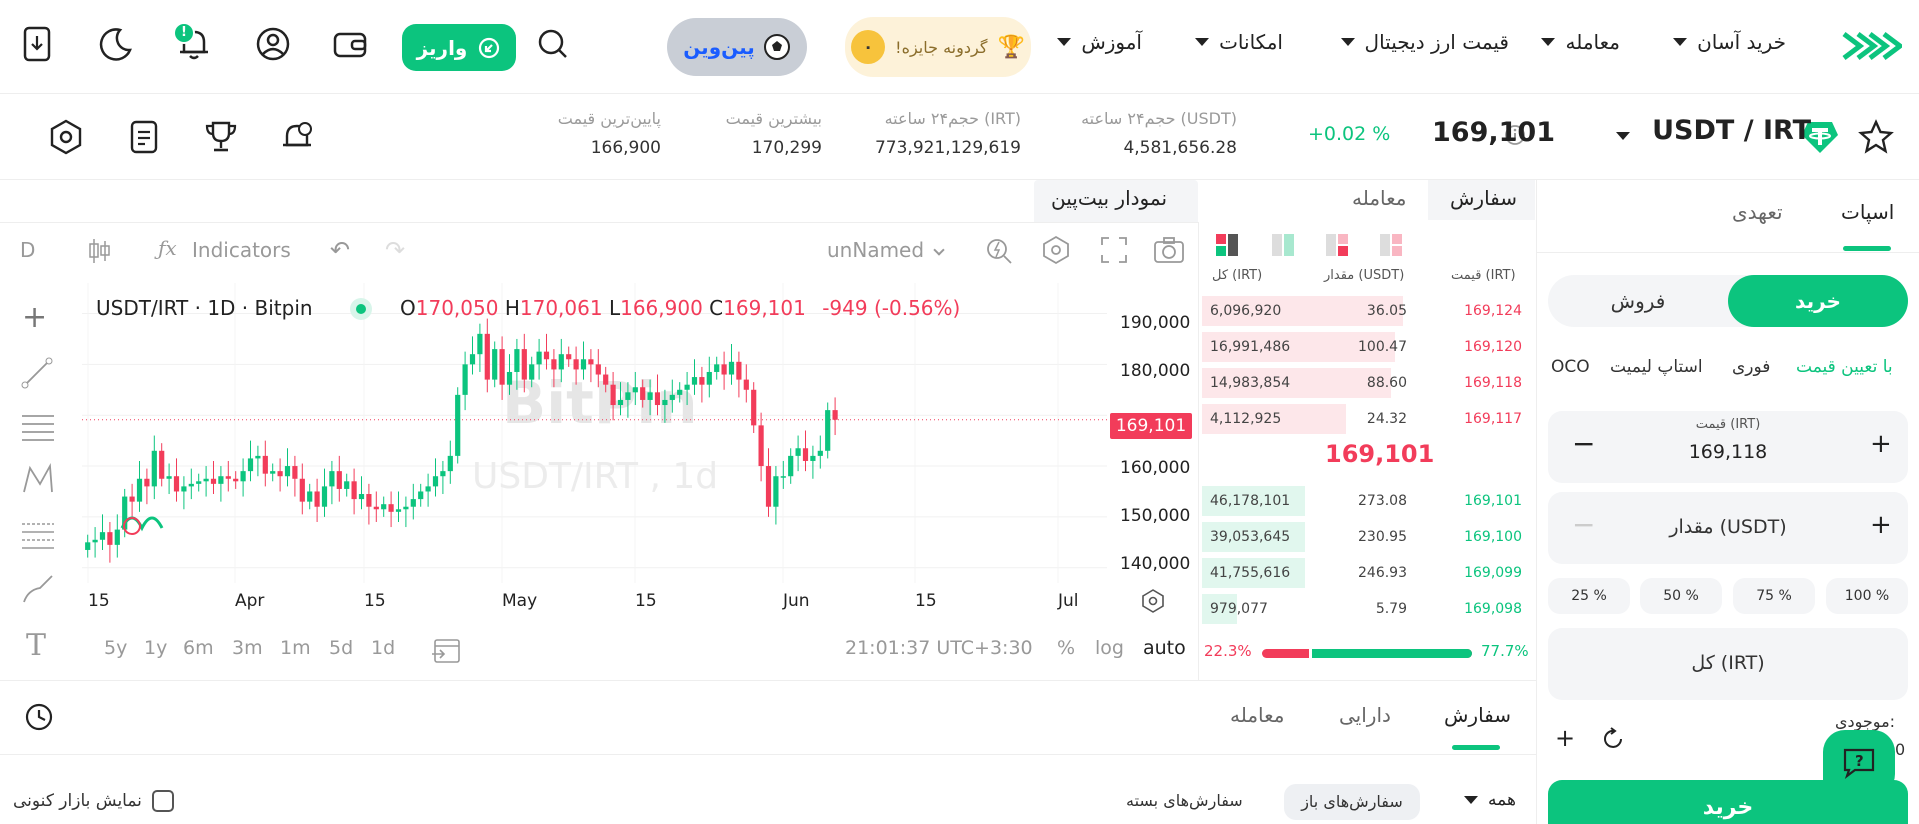 The image size is (1919, 824). What do you see at coordinates (38, 426) in the screenshot?
I see `horizontal-lines-icon` at bounding box center [38, 426].